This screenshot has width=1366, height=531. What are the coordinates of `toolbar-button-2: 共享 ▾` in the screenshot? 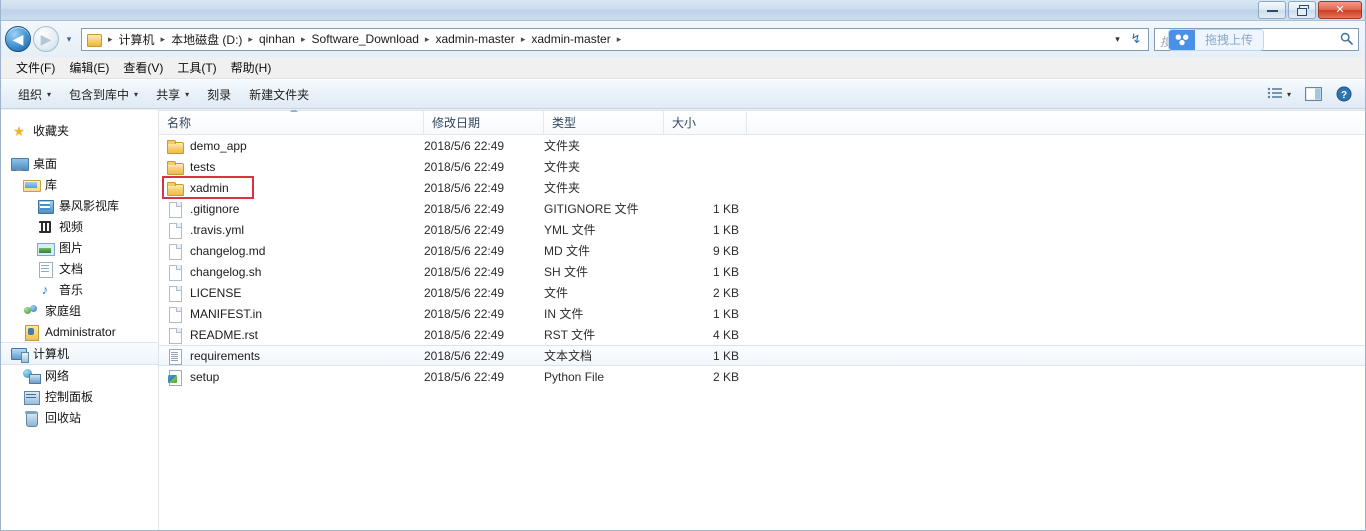 It's located at (172, 94).